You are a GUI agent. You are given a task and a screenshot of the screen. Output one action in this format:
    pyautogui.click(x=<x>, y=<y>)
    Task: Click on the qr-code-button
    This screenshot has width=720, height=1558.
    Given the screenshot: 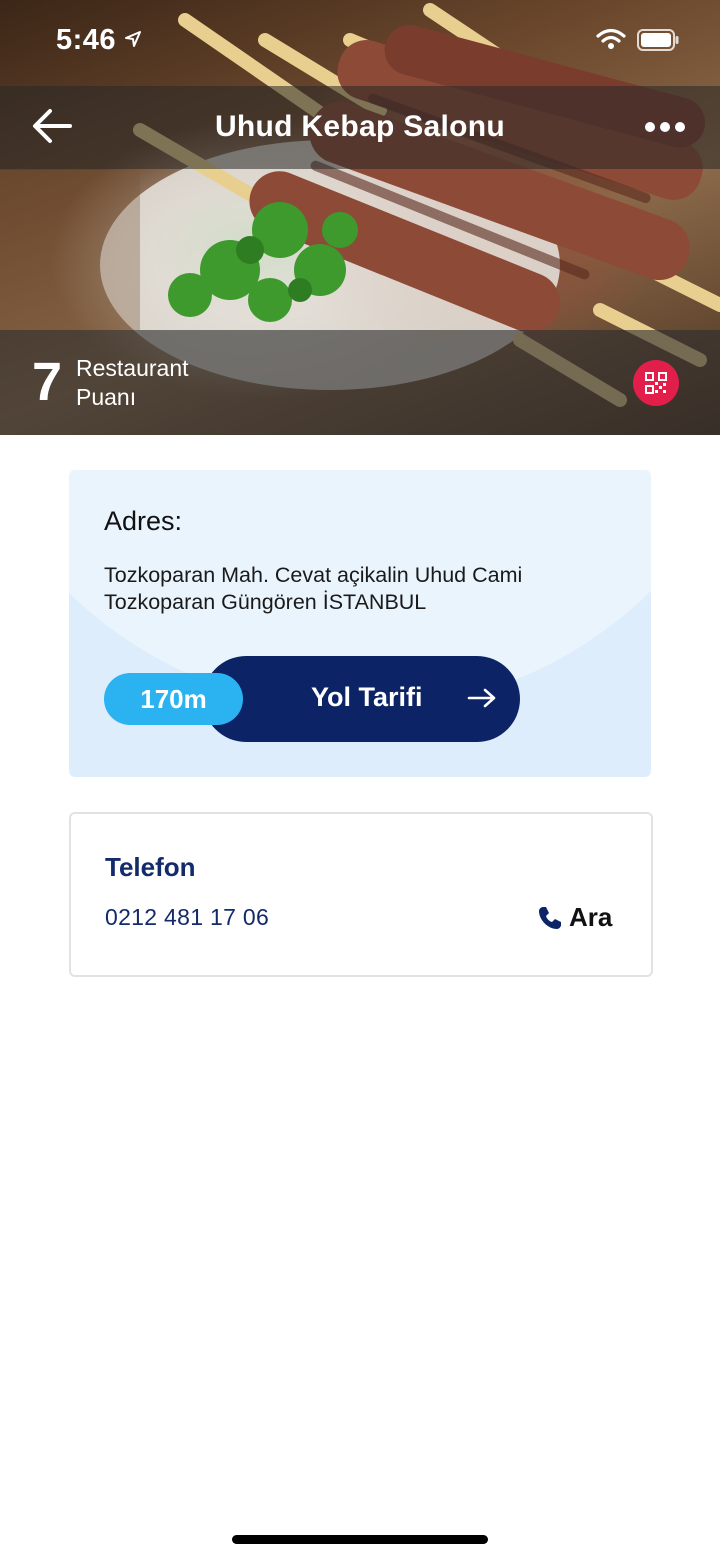 What is the action you would take?
    pyautogui.click(x=656, y=383)
    